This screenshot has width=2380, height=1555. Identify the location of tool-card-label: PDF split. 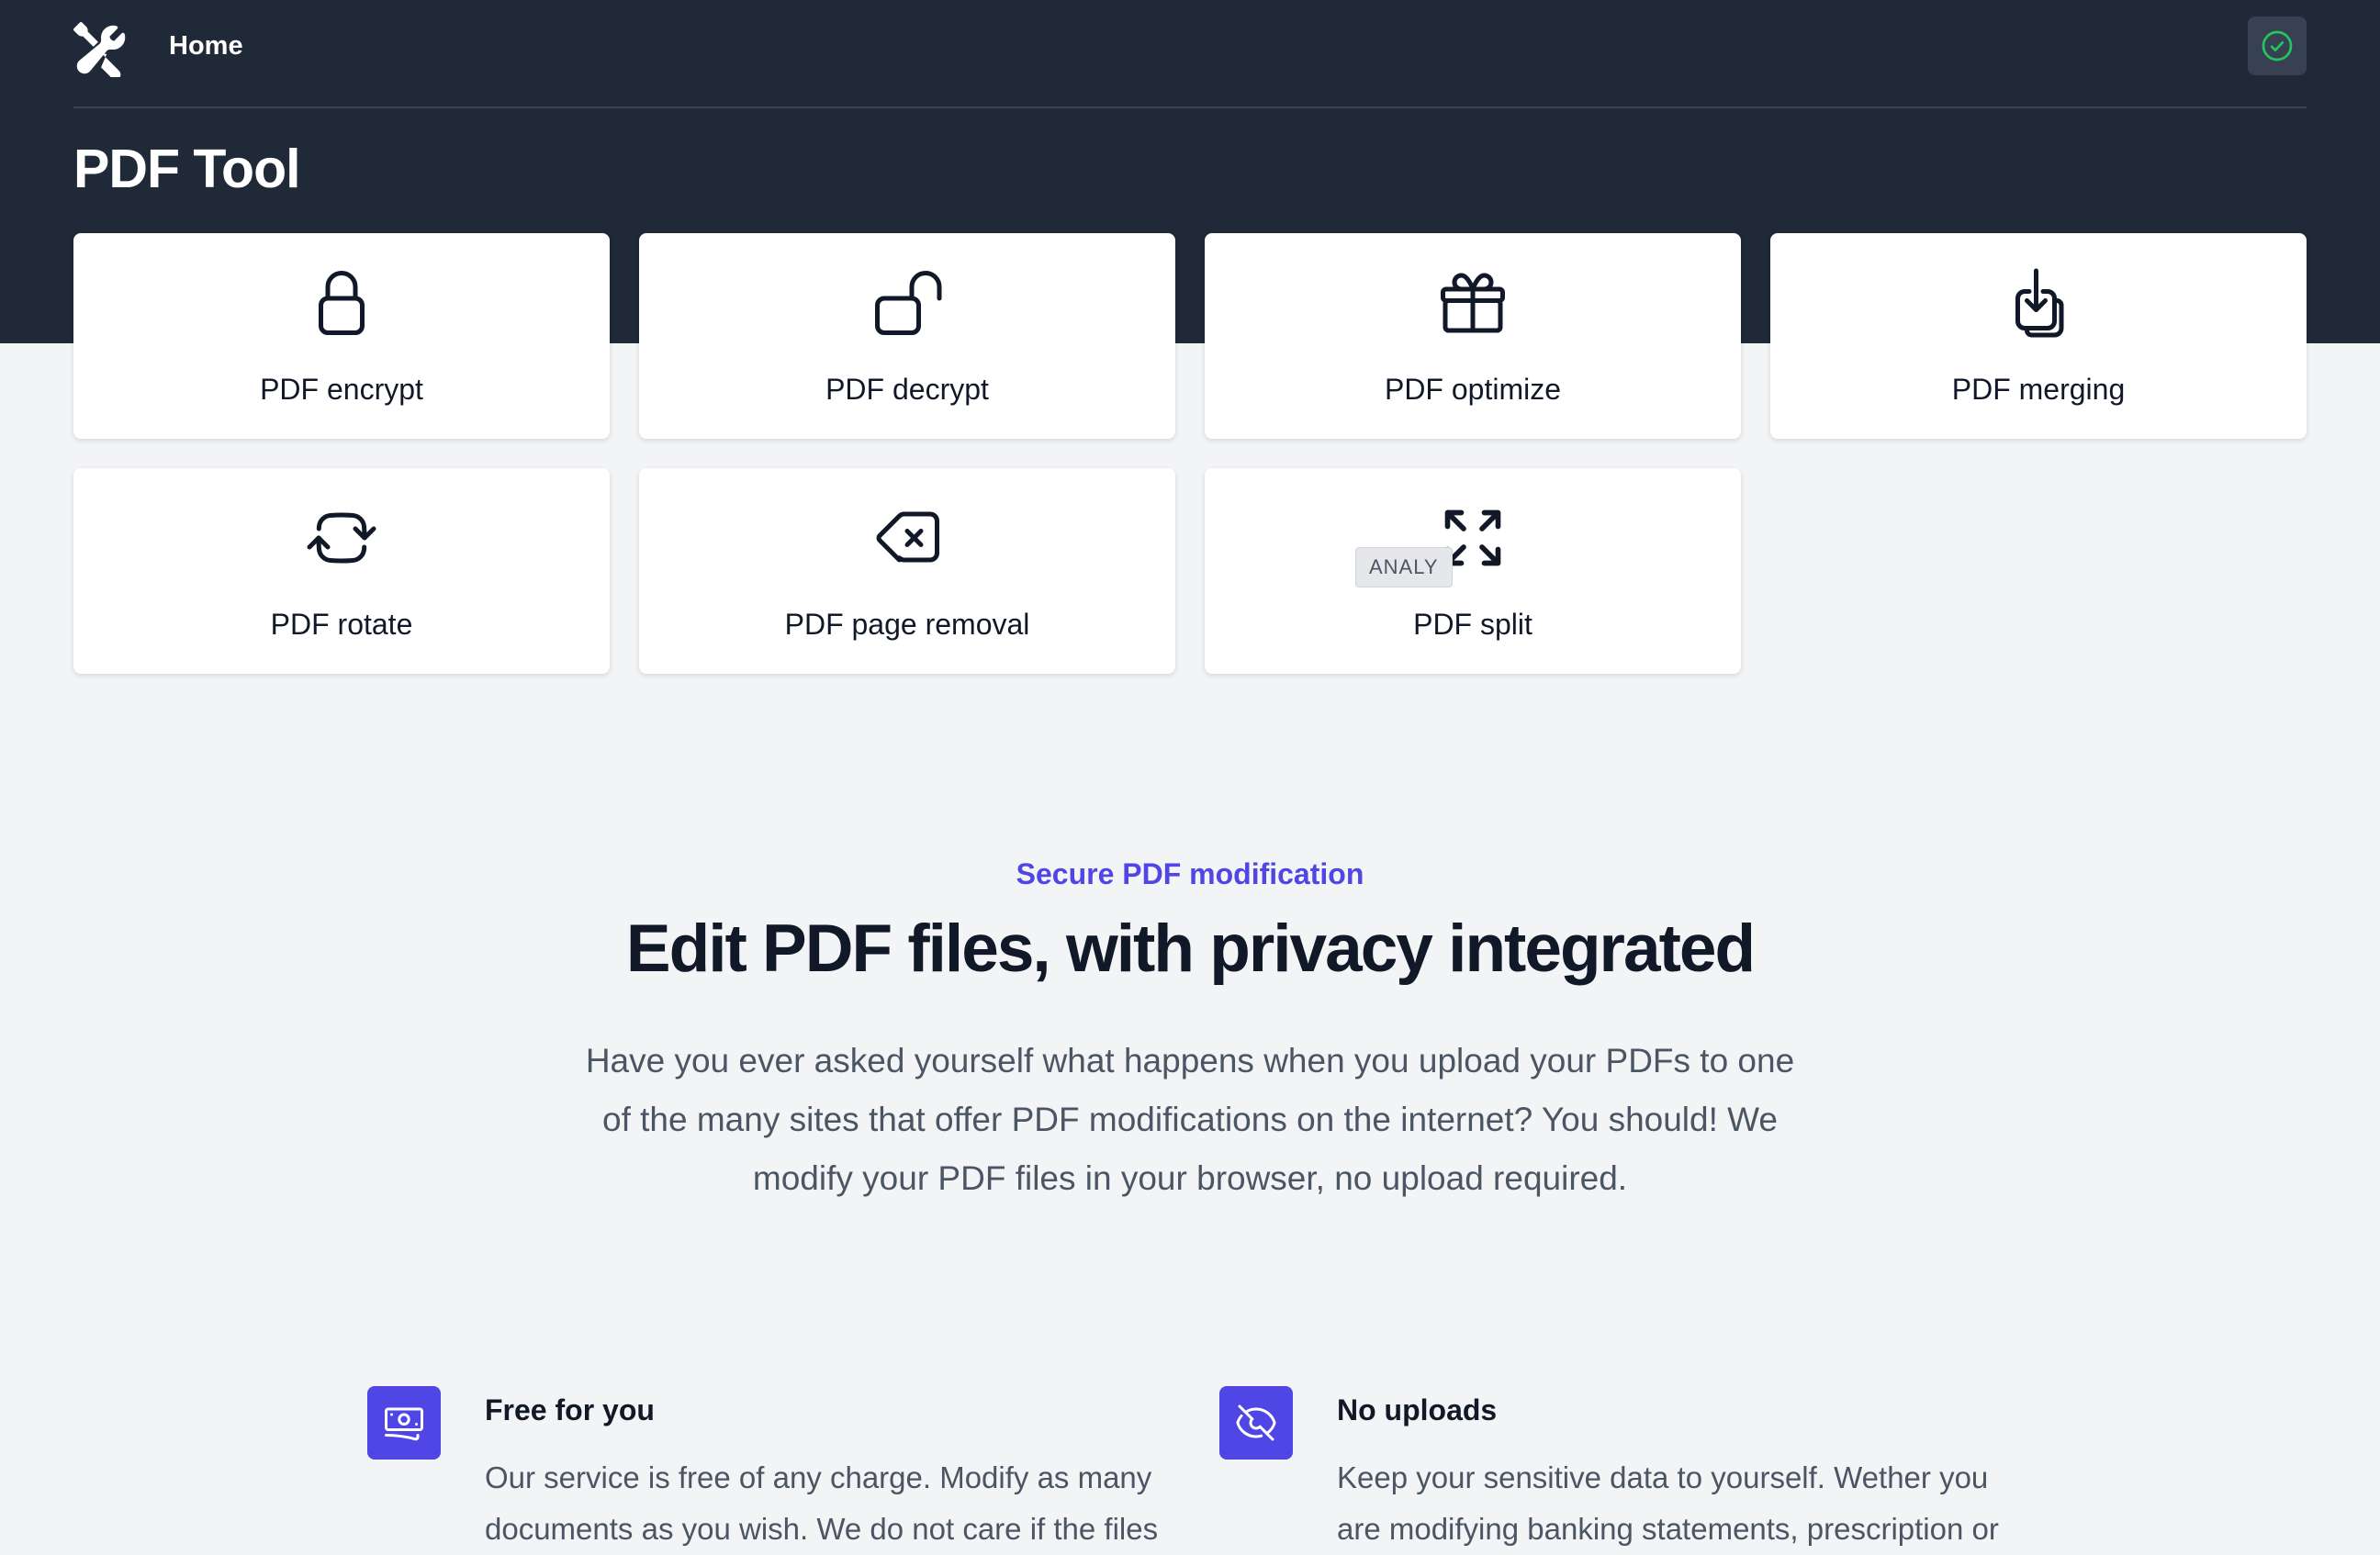
(1472, 624).